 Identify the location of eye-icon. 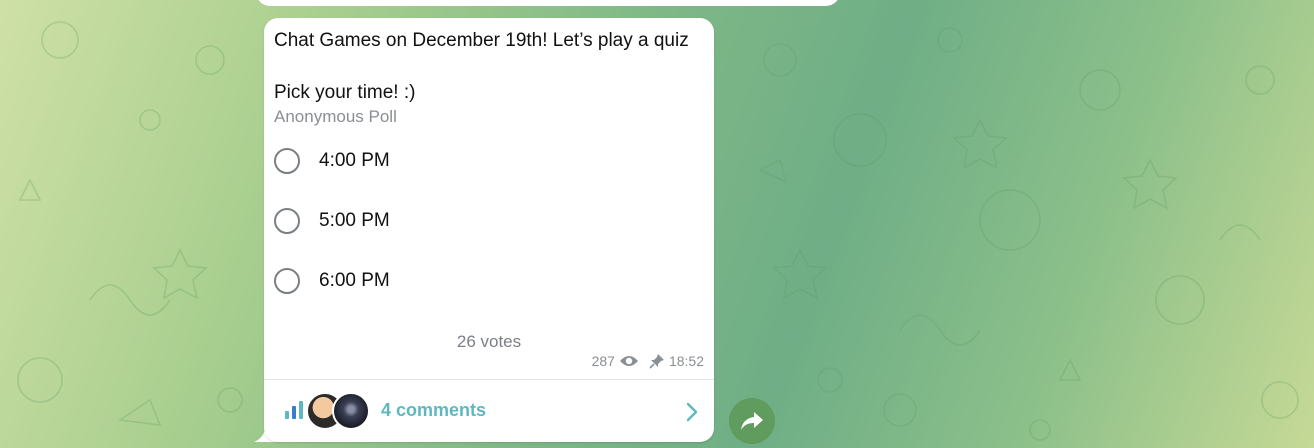
(628, 361).